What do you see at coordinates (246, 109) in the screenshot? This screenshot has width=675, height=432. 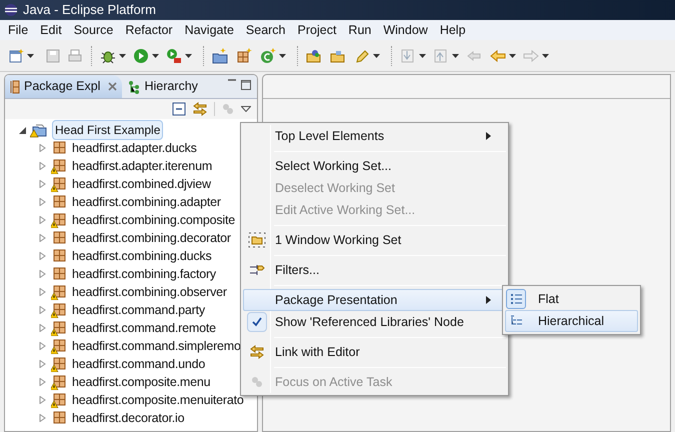 I see `view-menu-icon` at bounding box center [246, 109].